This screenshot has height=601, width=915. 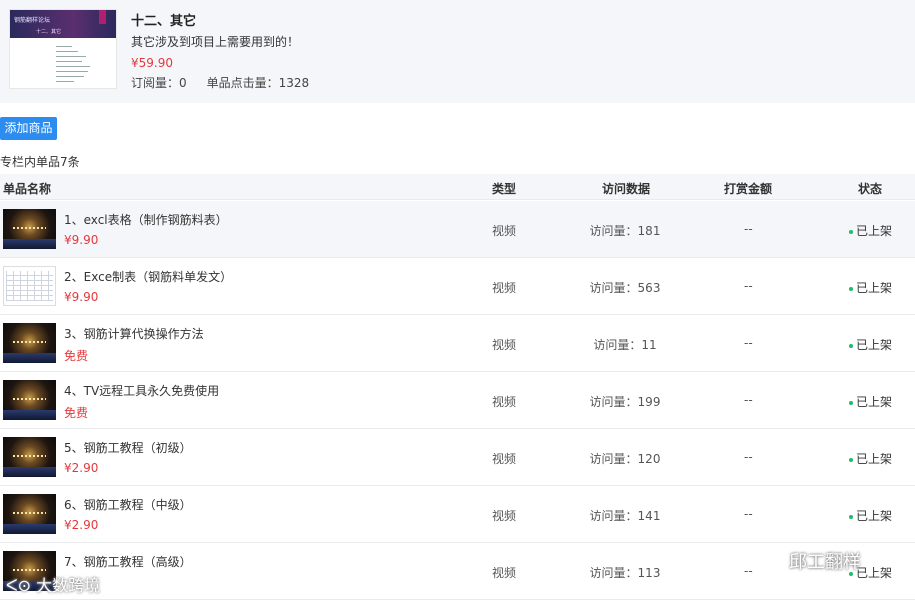 I want to click on header-visits: 访问数据, so click(x=626, y=189).